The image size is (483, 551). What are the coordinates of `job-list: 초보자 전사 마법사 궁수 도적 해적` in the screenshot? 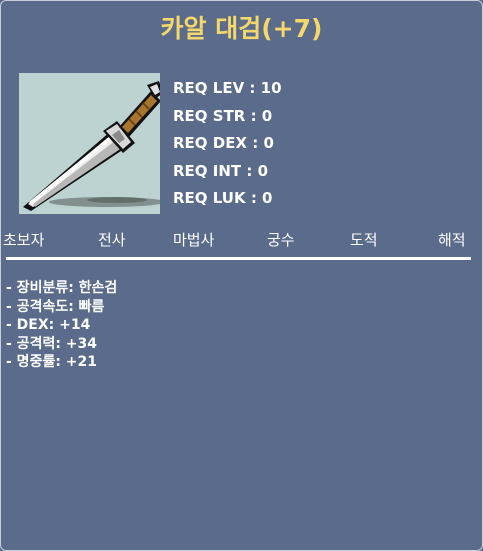 It's located at (242, 241).